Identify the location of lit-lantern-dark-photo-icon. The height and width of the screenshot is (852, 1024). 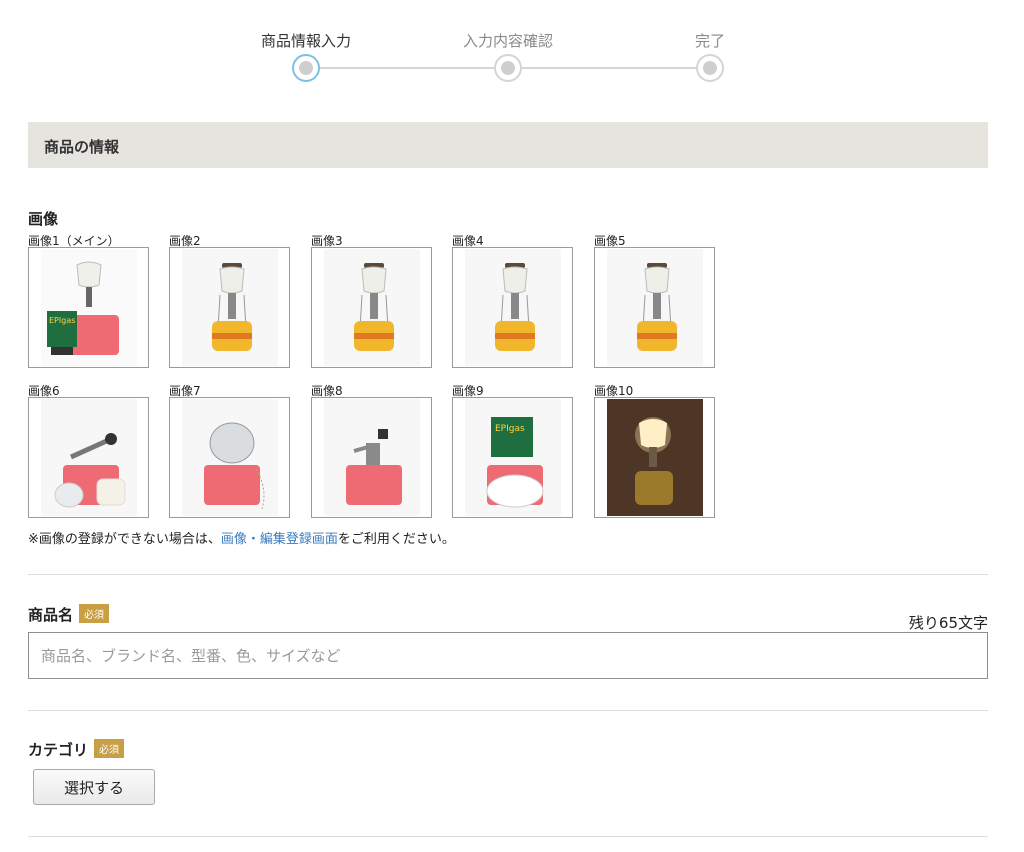
(655, 457).